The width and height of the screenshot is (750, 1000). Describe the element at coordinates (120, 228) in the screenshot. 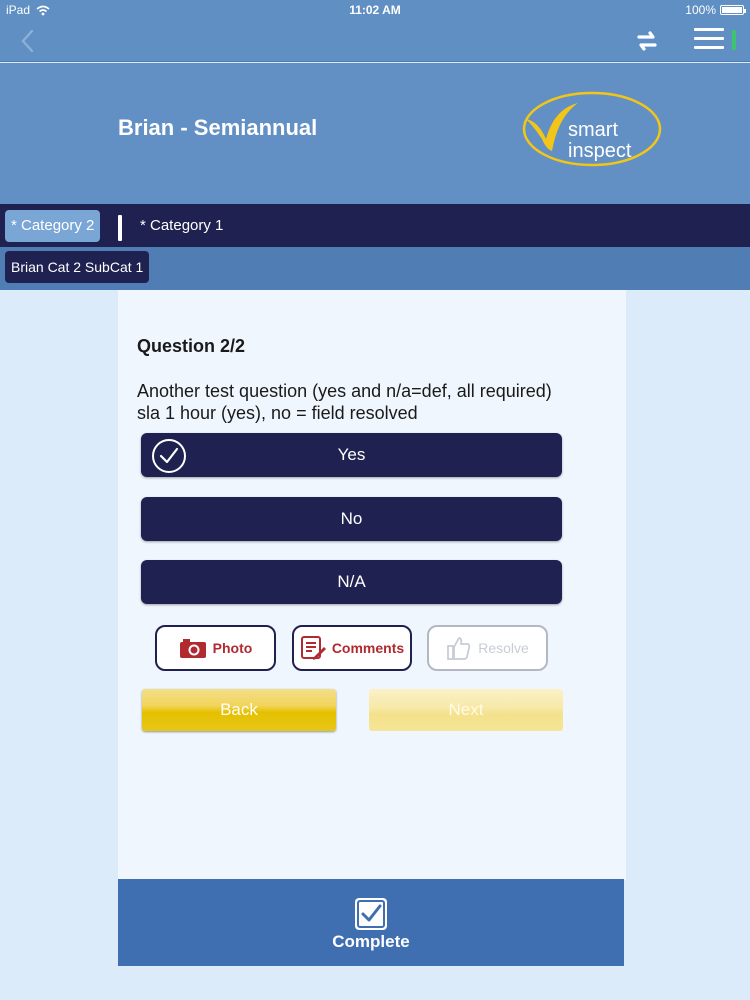

I see `tab-divider` at that location.